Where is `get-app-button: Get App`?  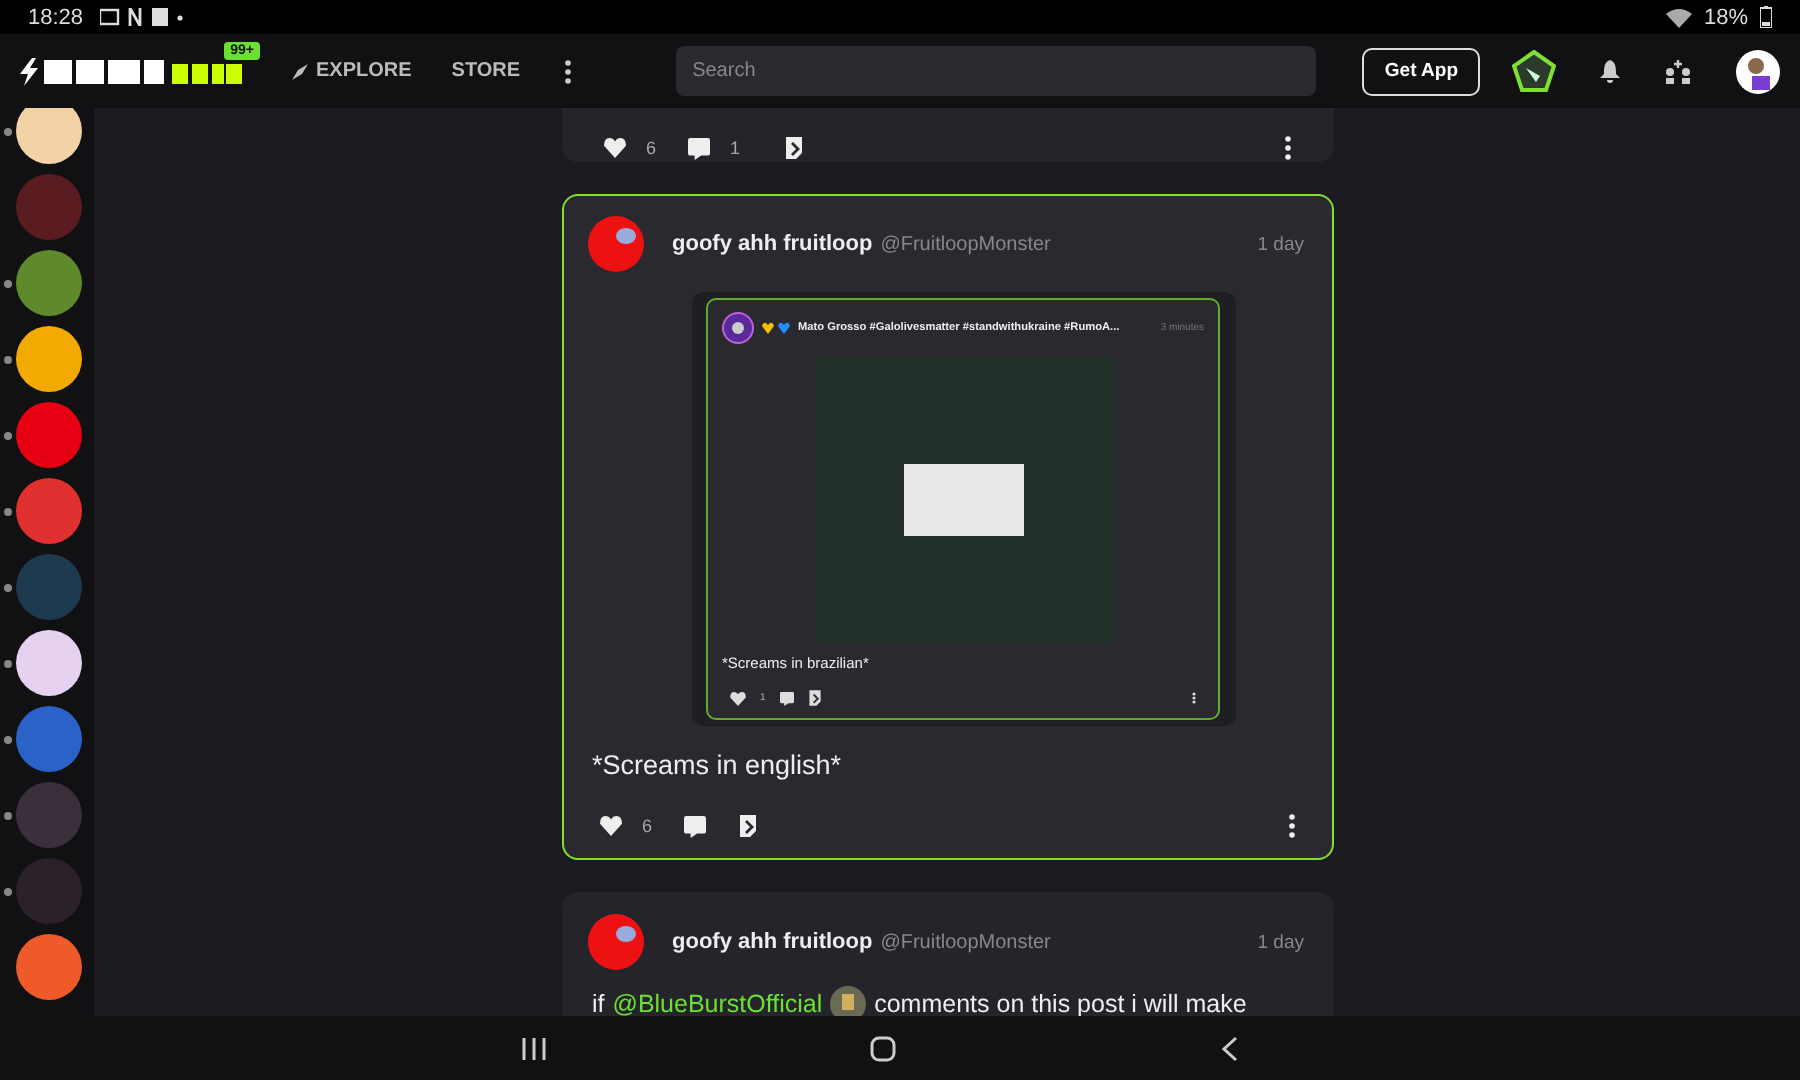 get-app-button: Get App is located at coordinates (1421, 71).